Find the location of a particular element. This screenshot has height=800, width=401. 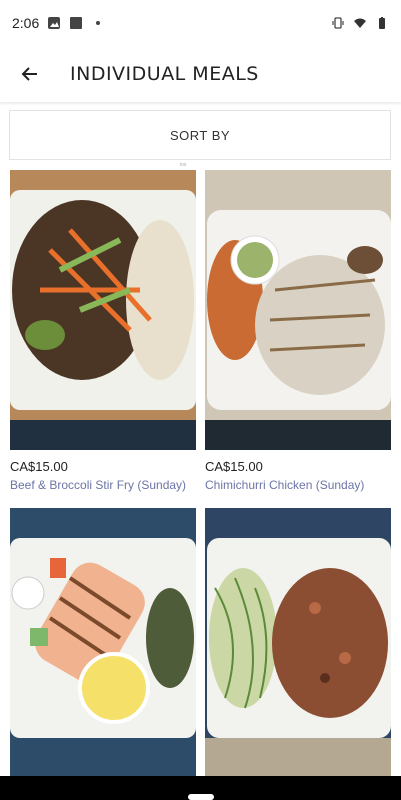

status-right is located at coordinates (360, 23).